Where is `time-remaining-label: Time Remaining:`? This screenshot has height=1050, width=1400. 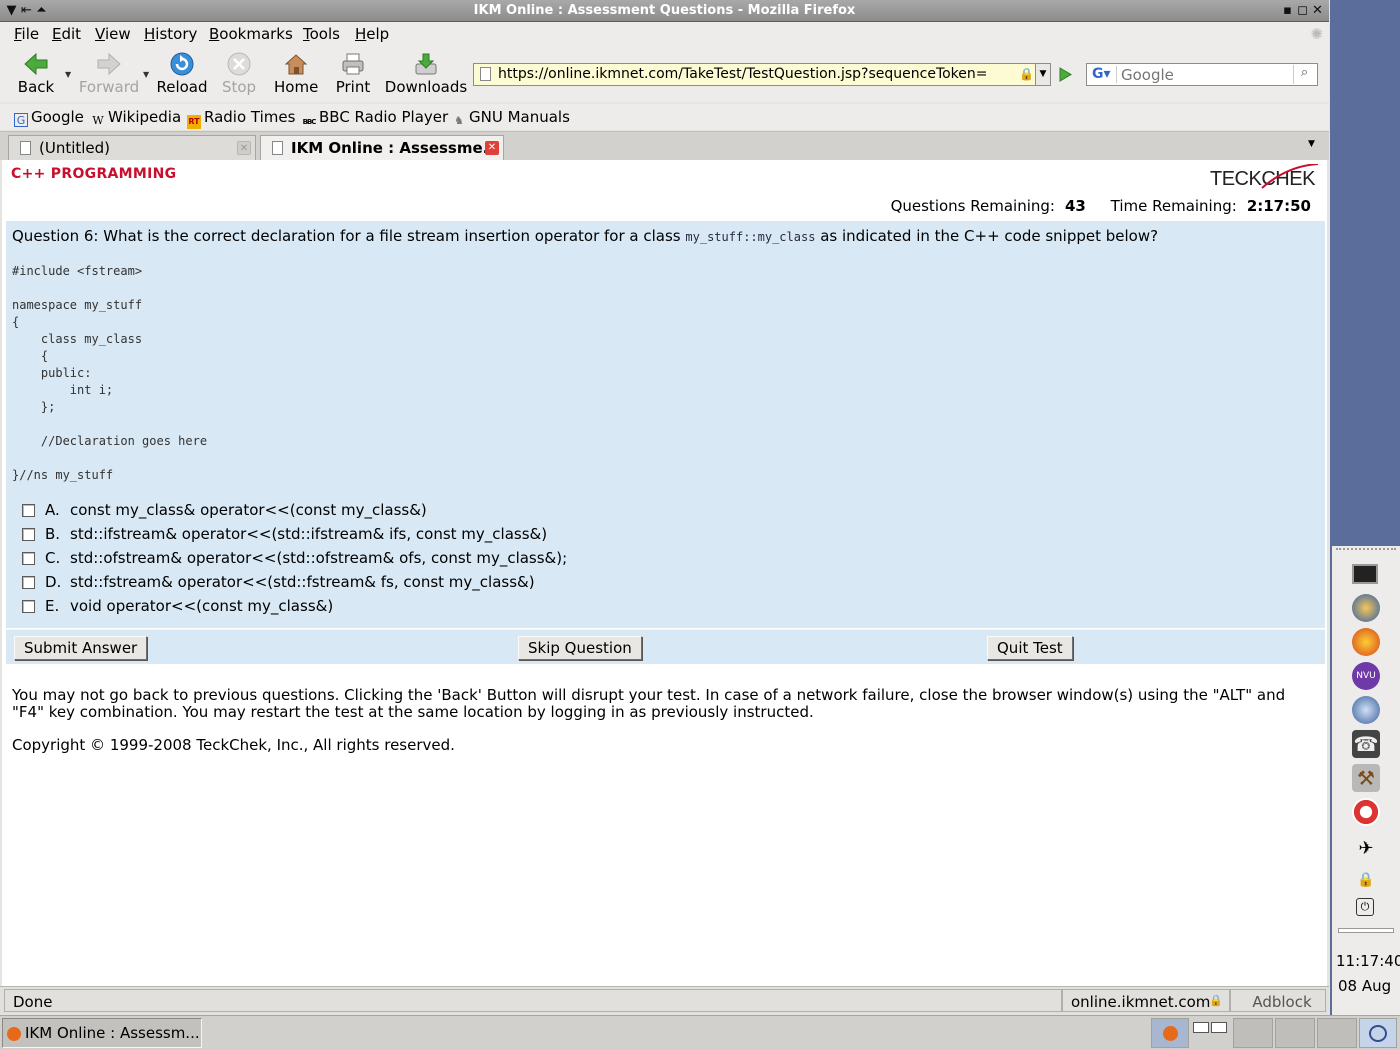
time-remaining-label: Time Remaining: is located at coordinates (1173, 206).